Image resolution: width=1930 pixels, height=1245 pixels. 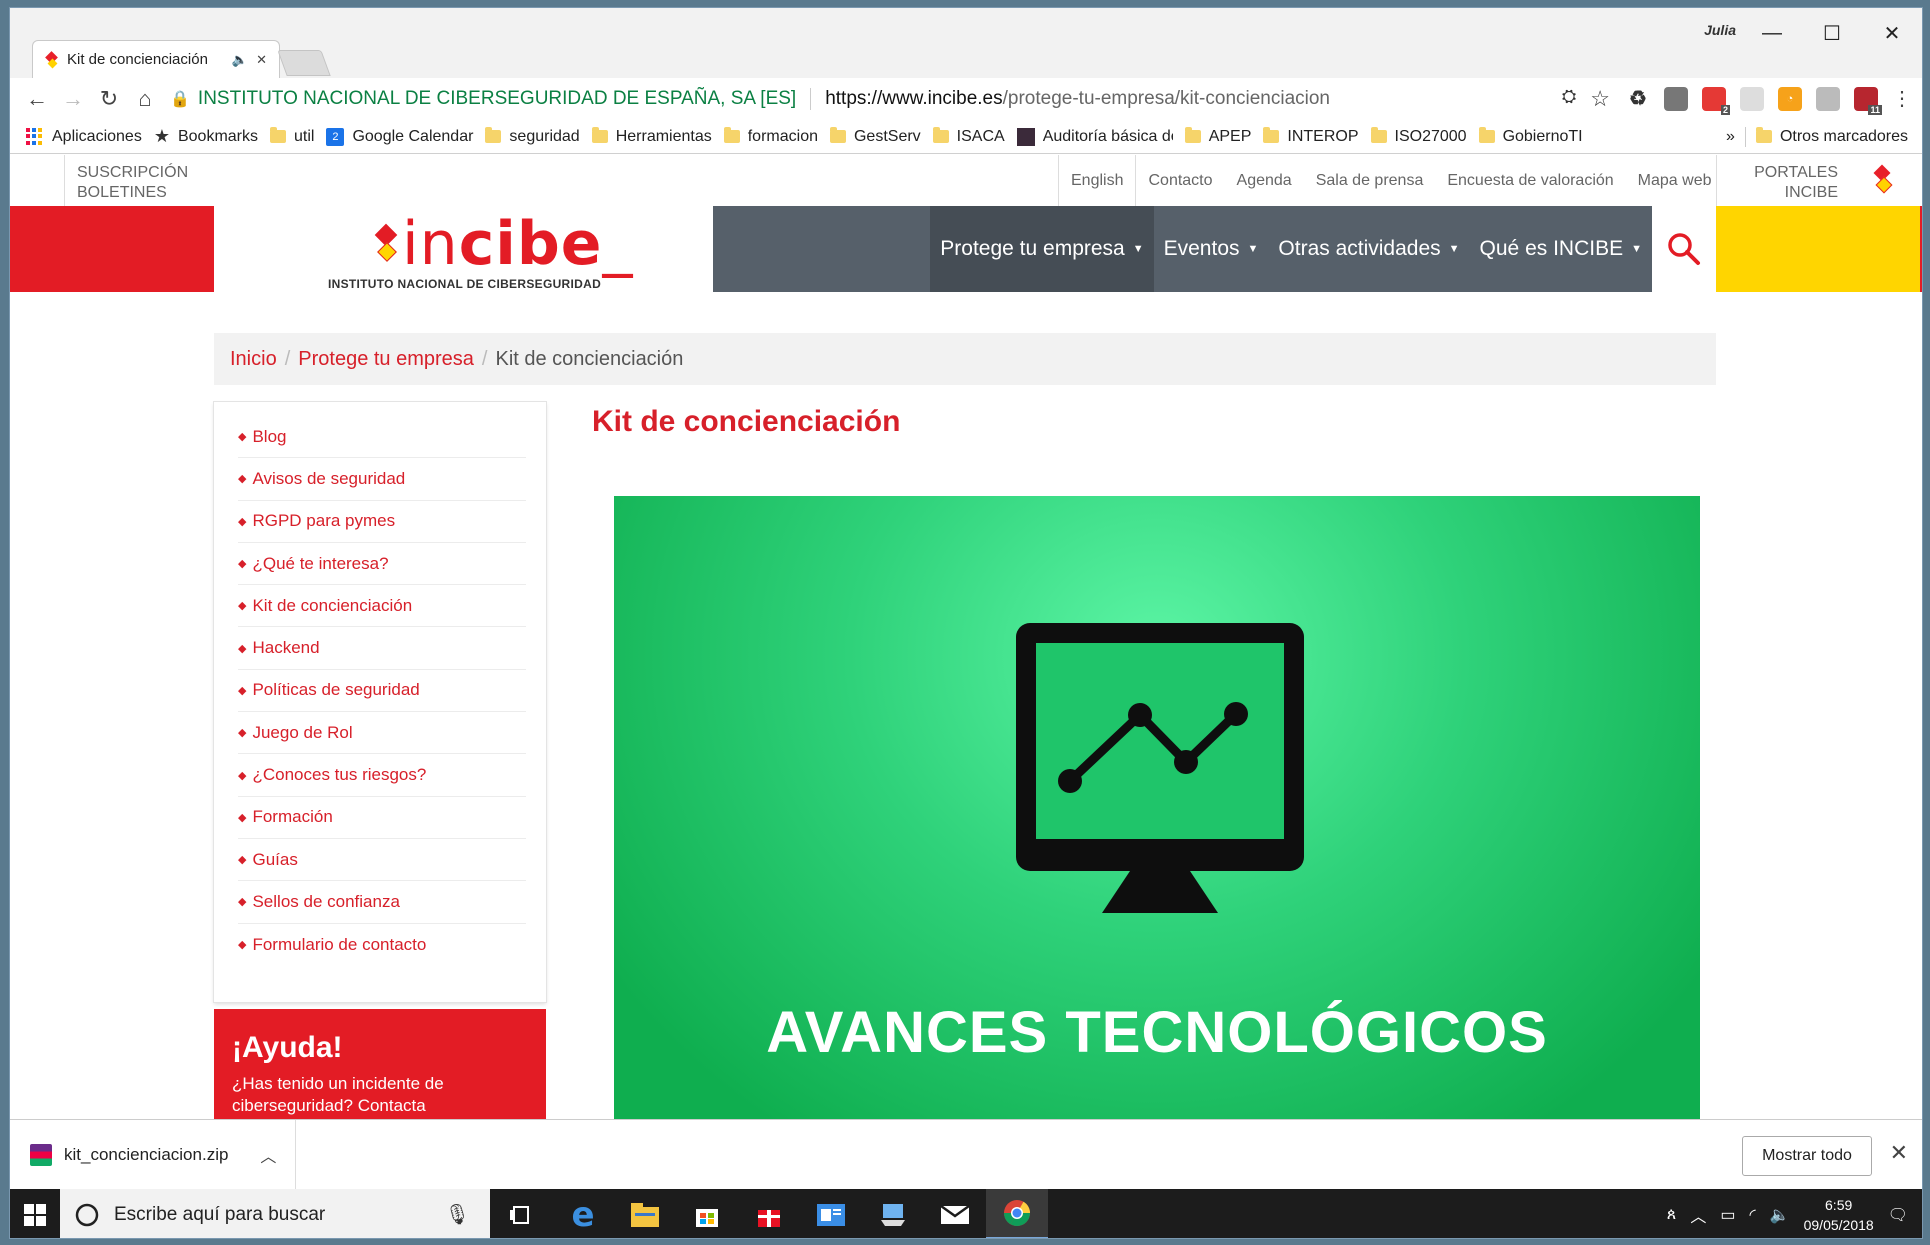 What do you see at coordinates (1902, 98) in the screenshot?
I see `menu-kebab-icon: ⋮` at bounding box center [1902, 98].